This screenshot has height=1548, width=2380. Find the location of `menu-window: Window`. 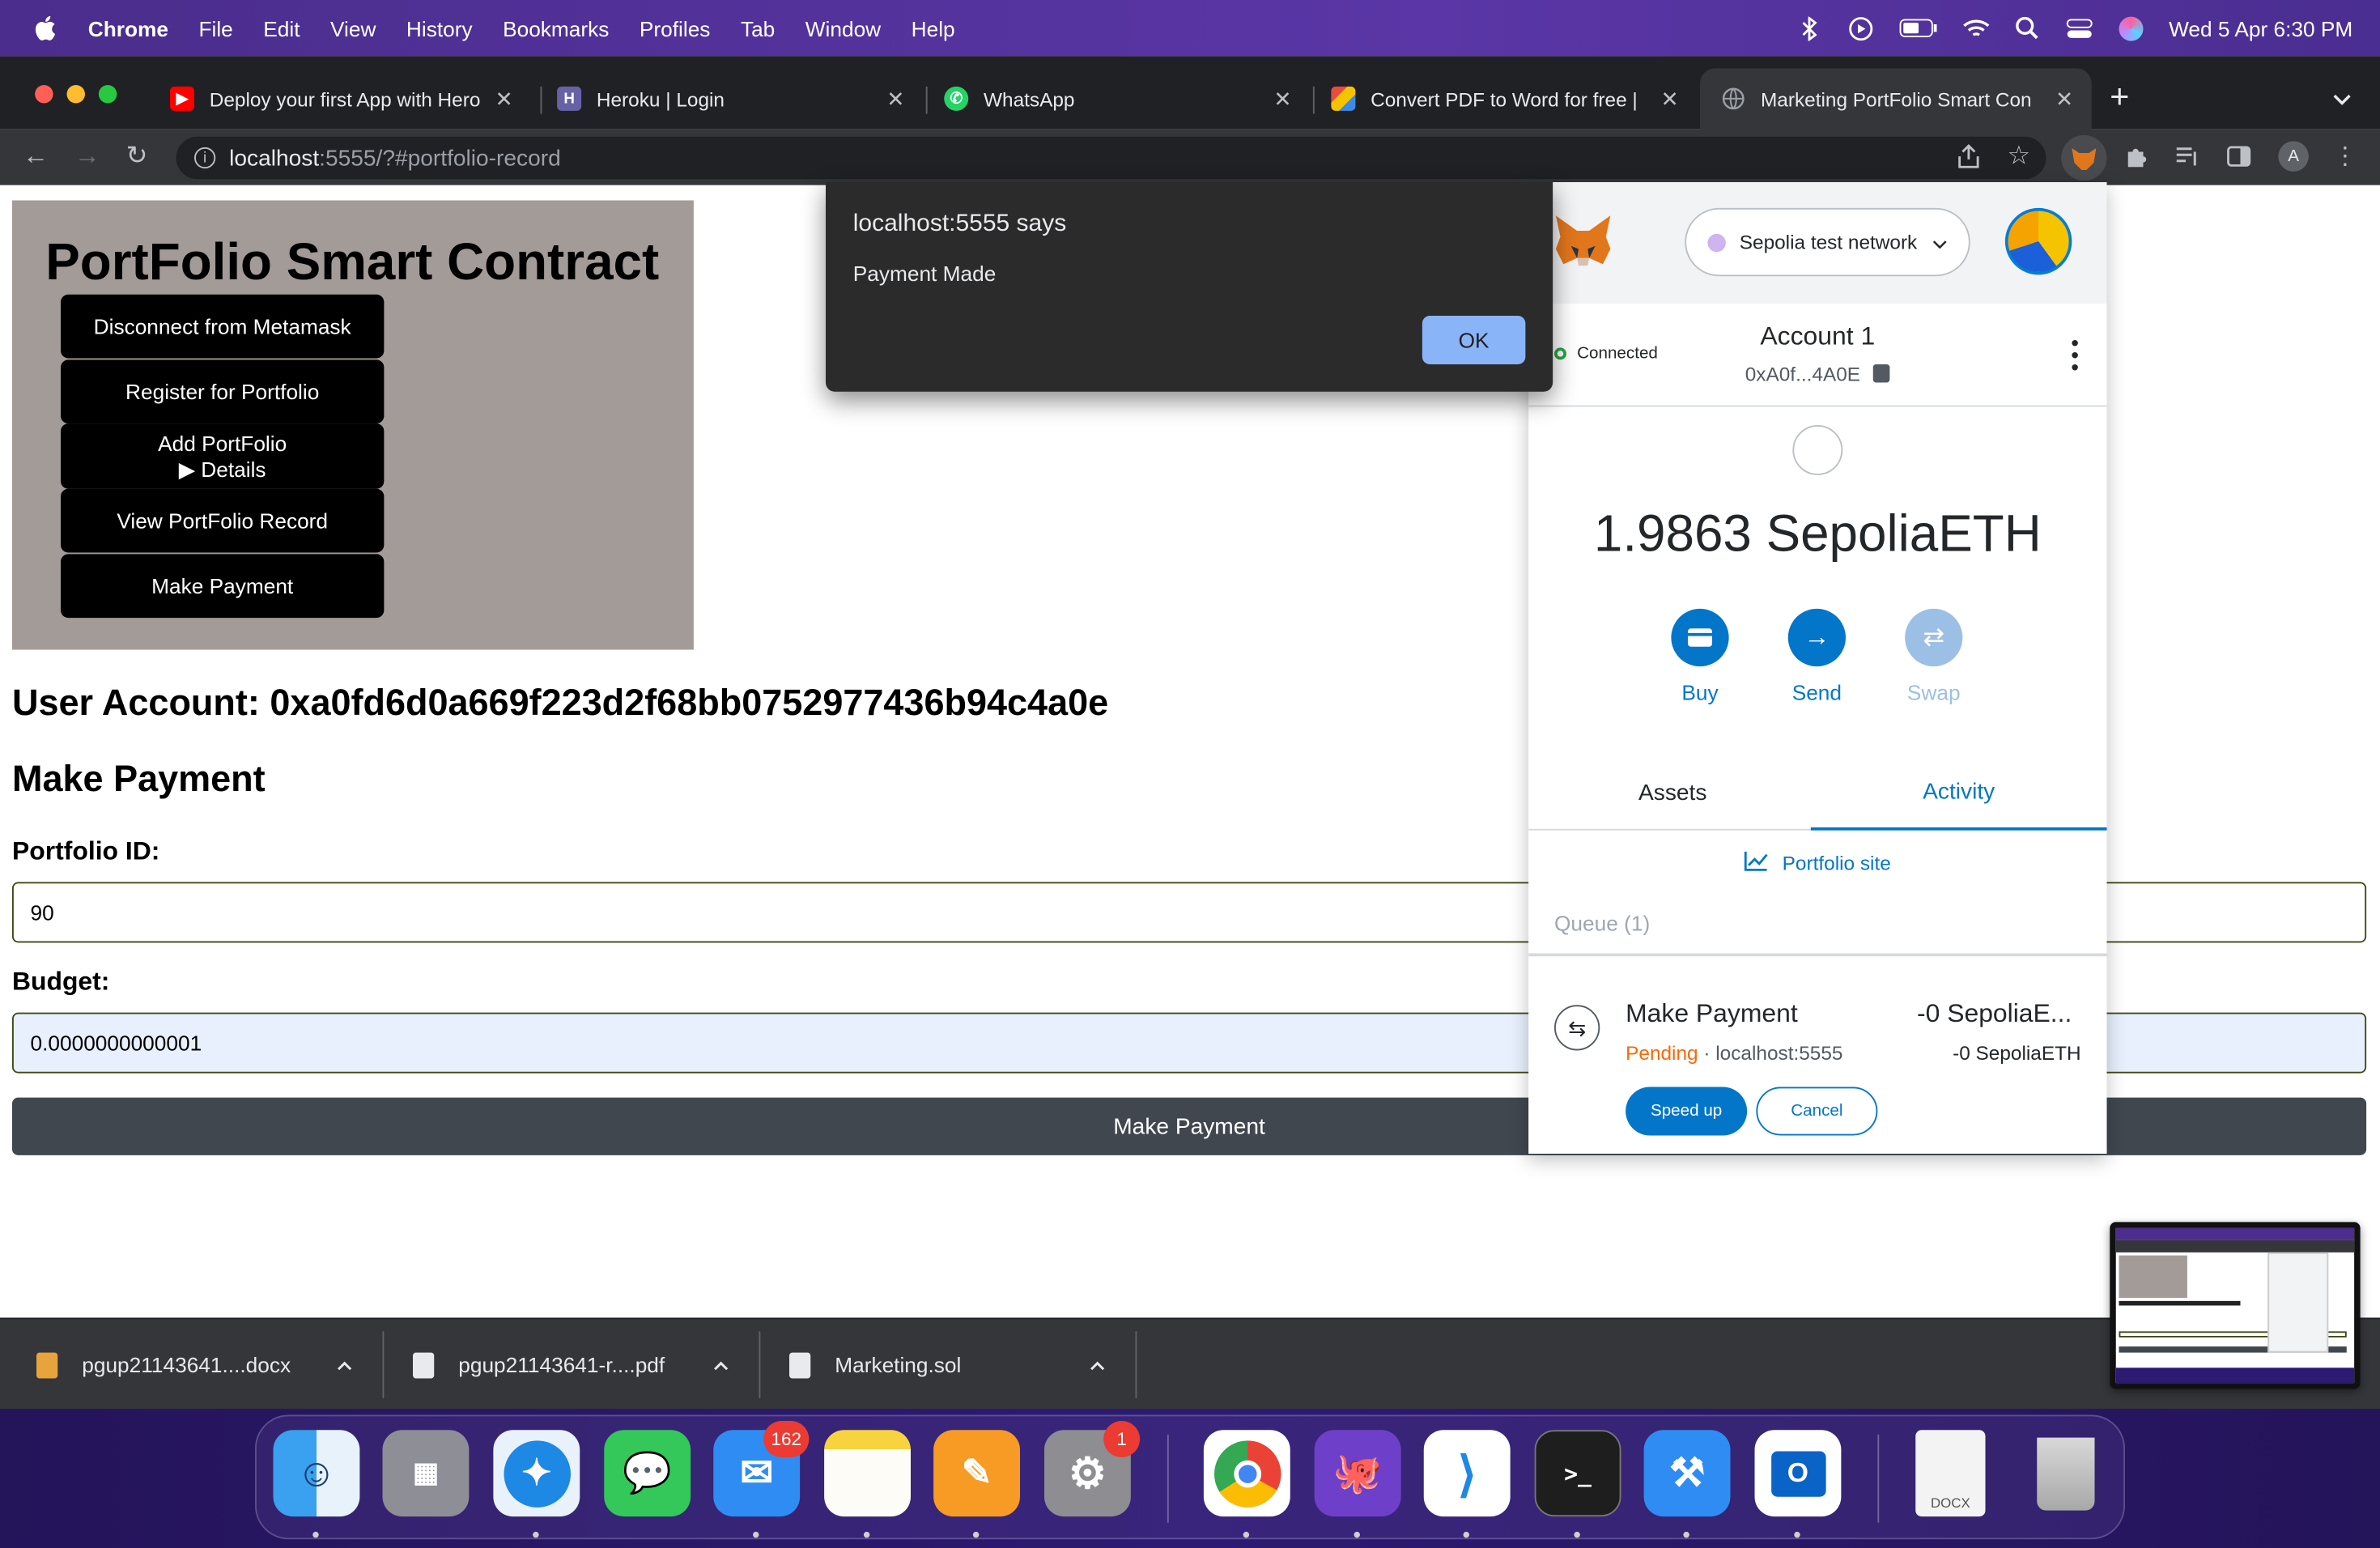

menu-window: Window is located at coordinates (843, 28).